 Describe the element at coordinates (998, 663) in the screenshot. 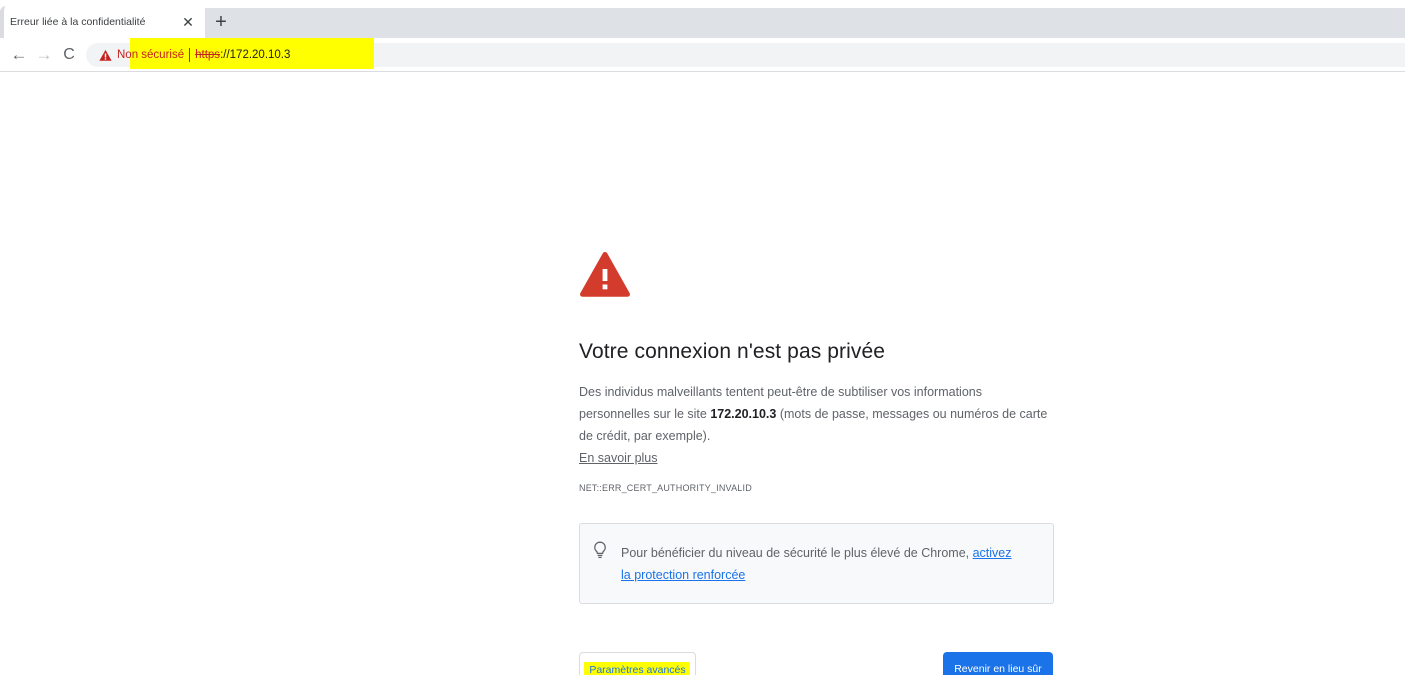

I see `back-to-safety-button: Revenir en lieu sûr` at that location.